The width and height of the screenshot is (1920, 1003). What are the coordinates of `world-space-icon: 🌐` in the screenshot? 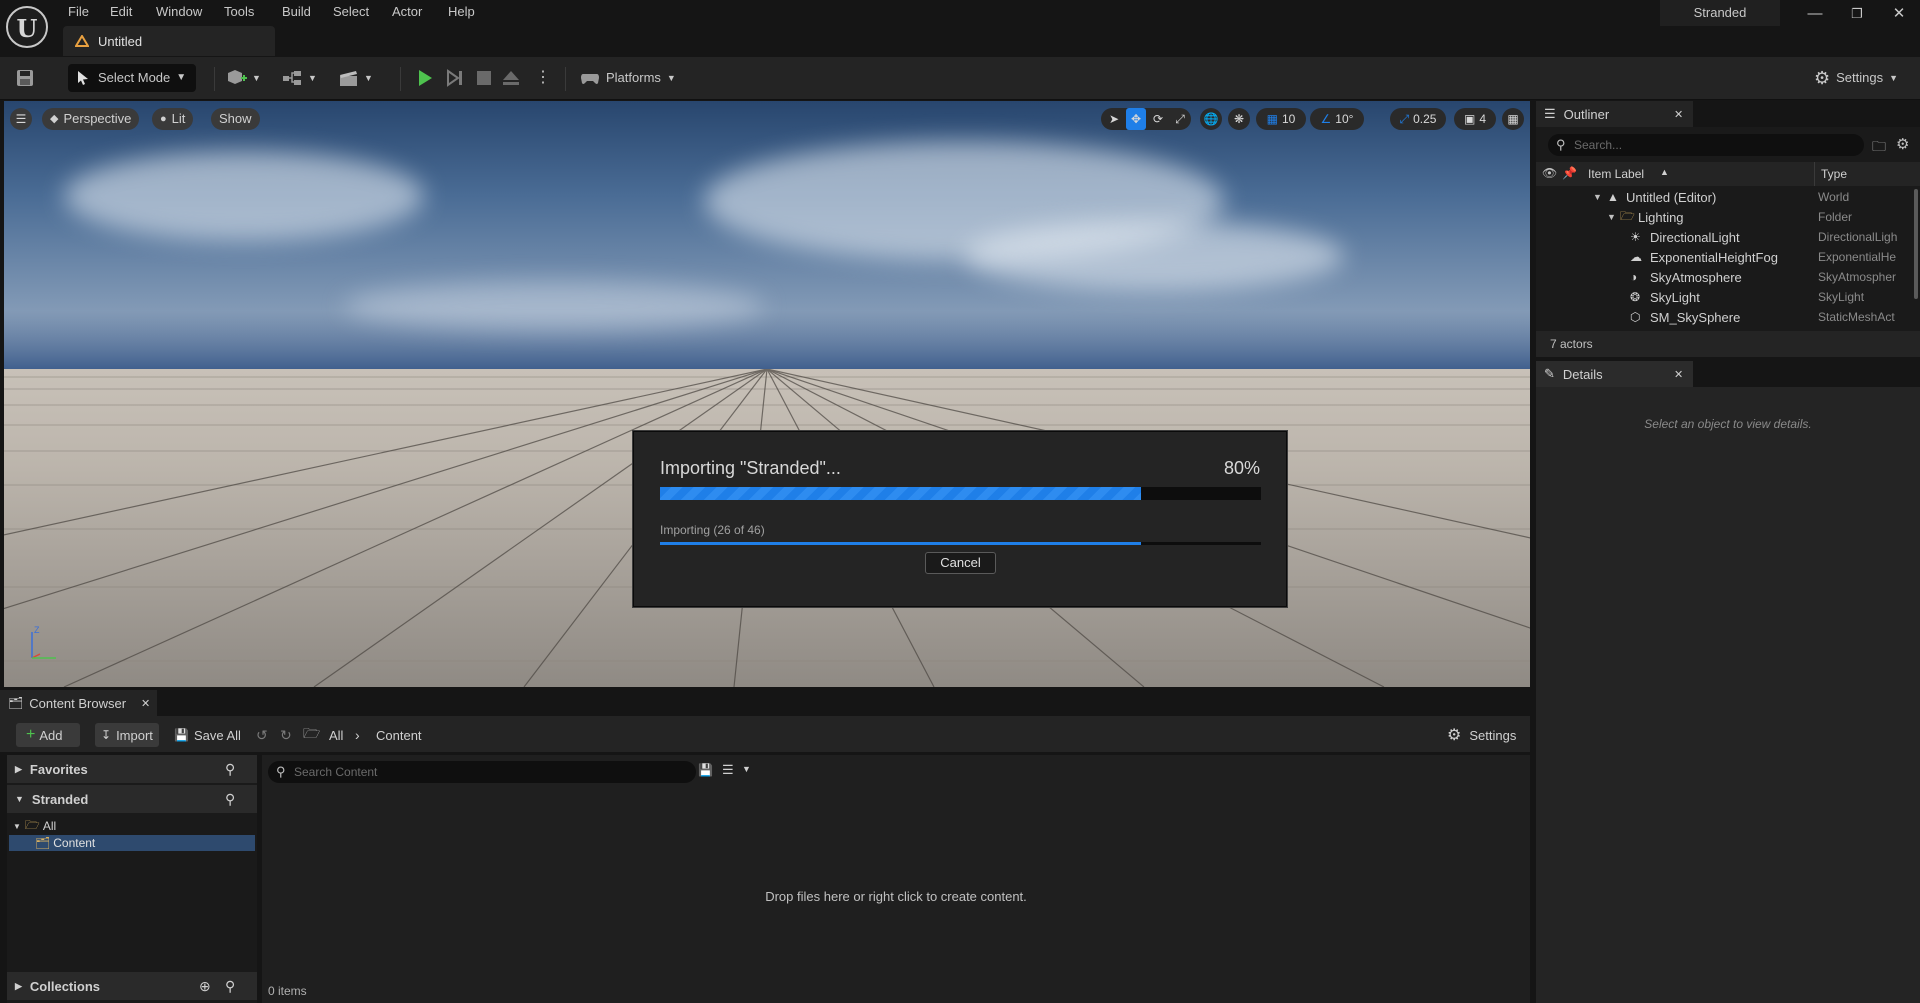 It's located at (1211, 119).